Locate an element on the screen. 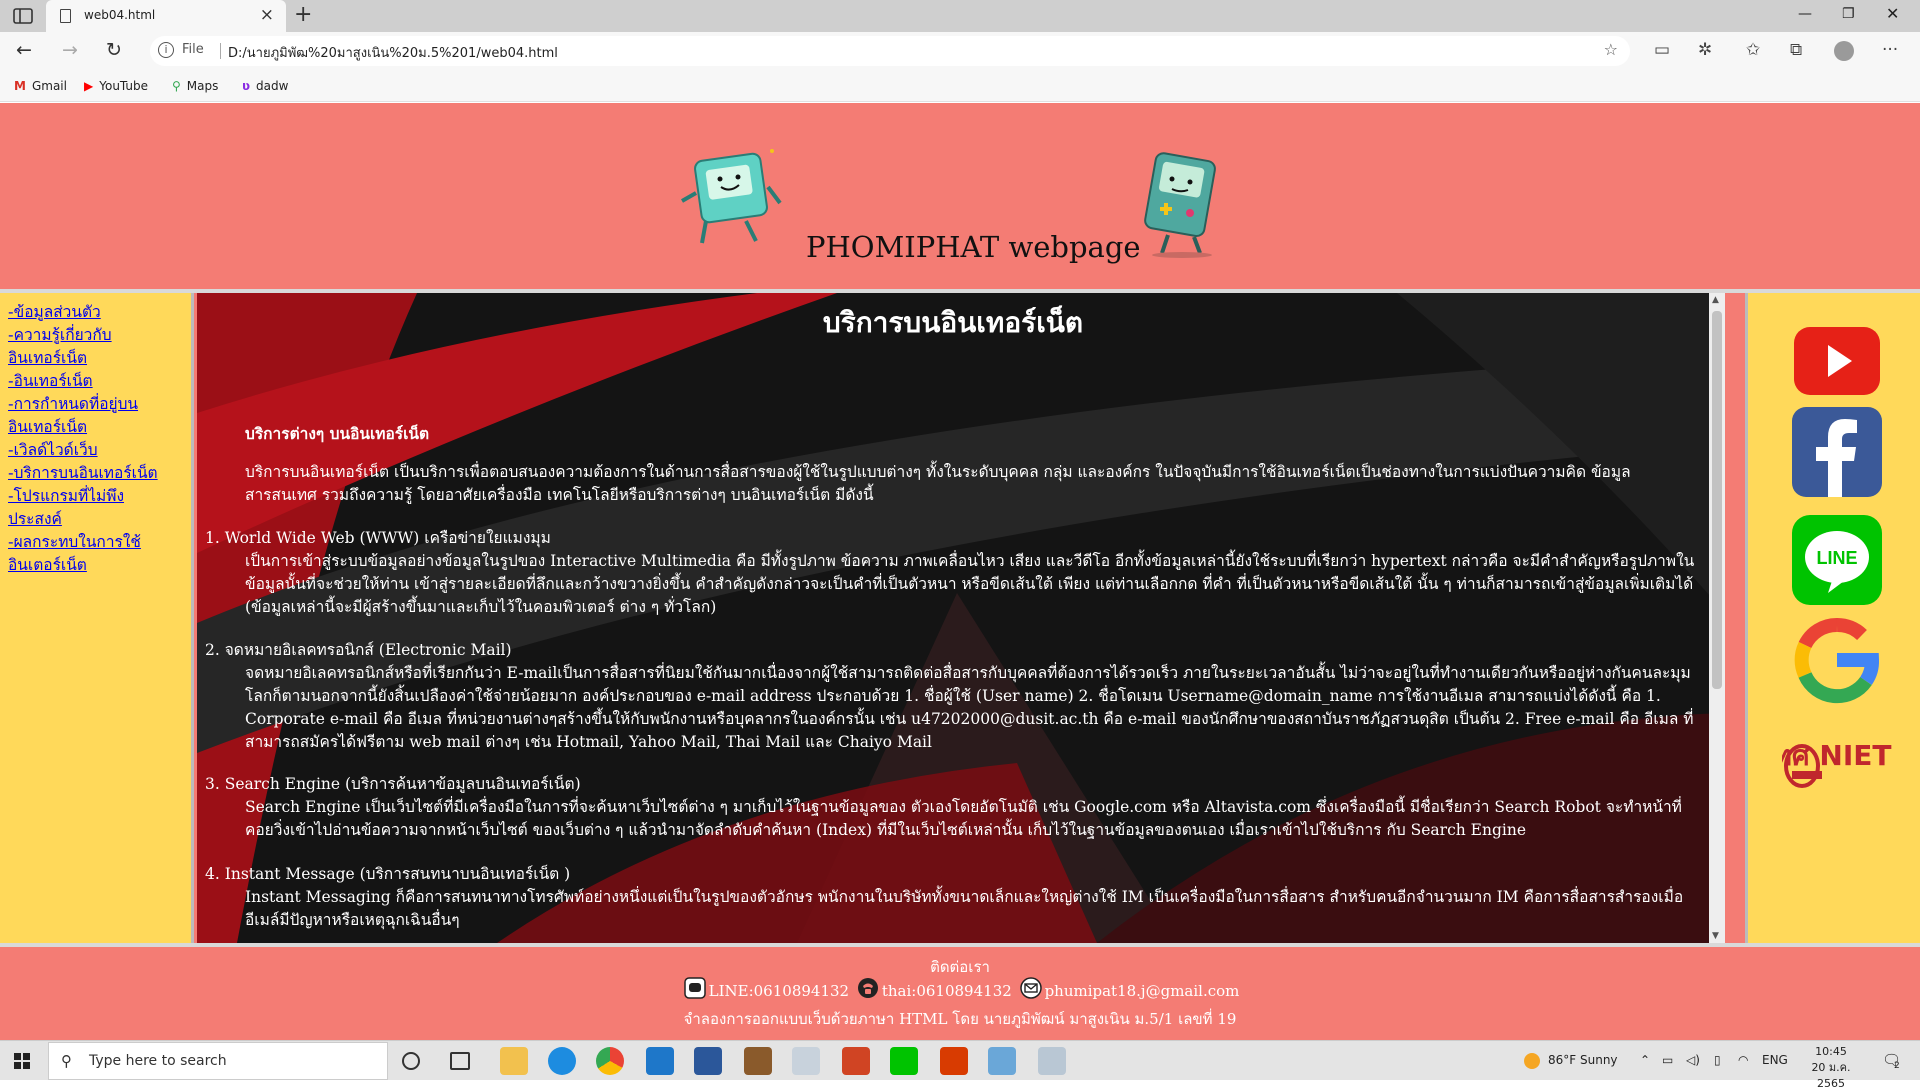 This screenshot has height=1092, width=1920. nav-item-impacts: -ผลกระทบในการใช้ is located at coordinates (99, 542).